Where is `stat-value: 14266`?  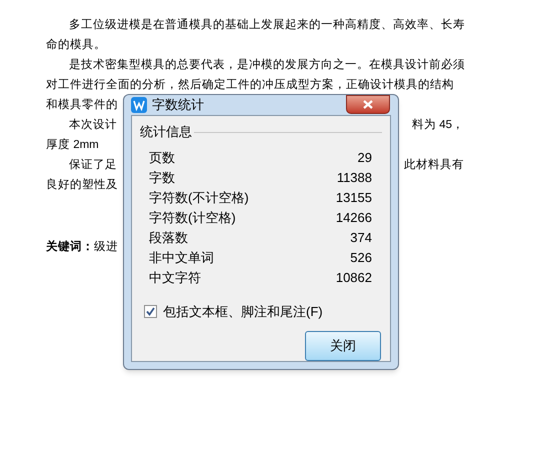 stat-value: 14266 is located at coordinates (354, 217).